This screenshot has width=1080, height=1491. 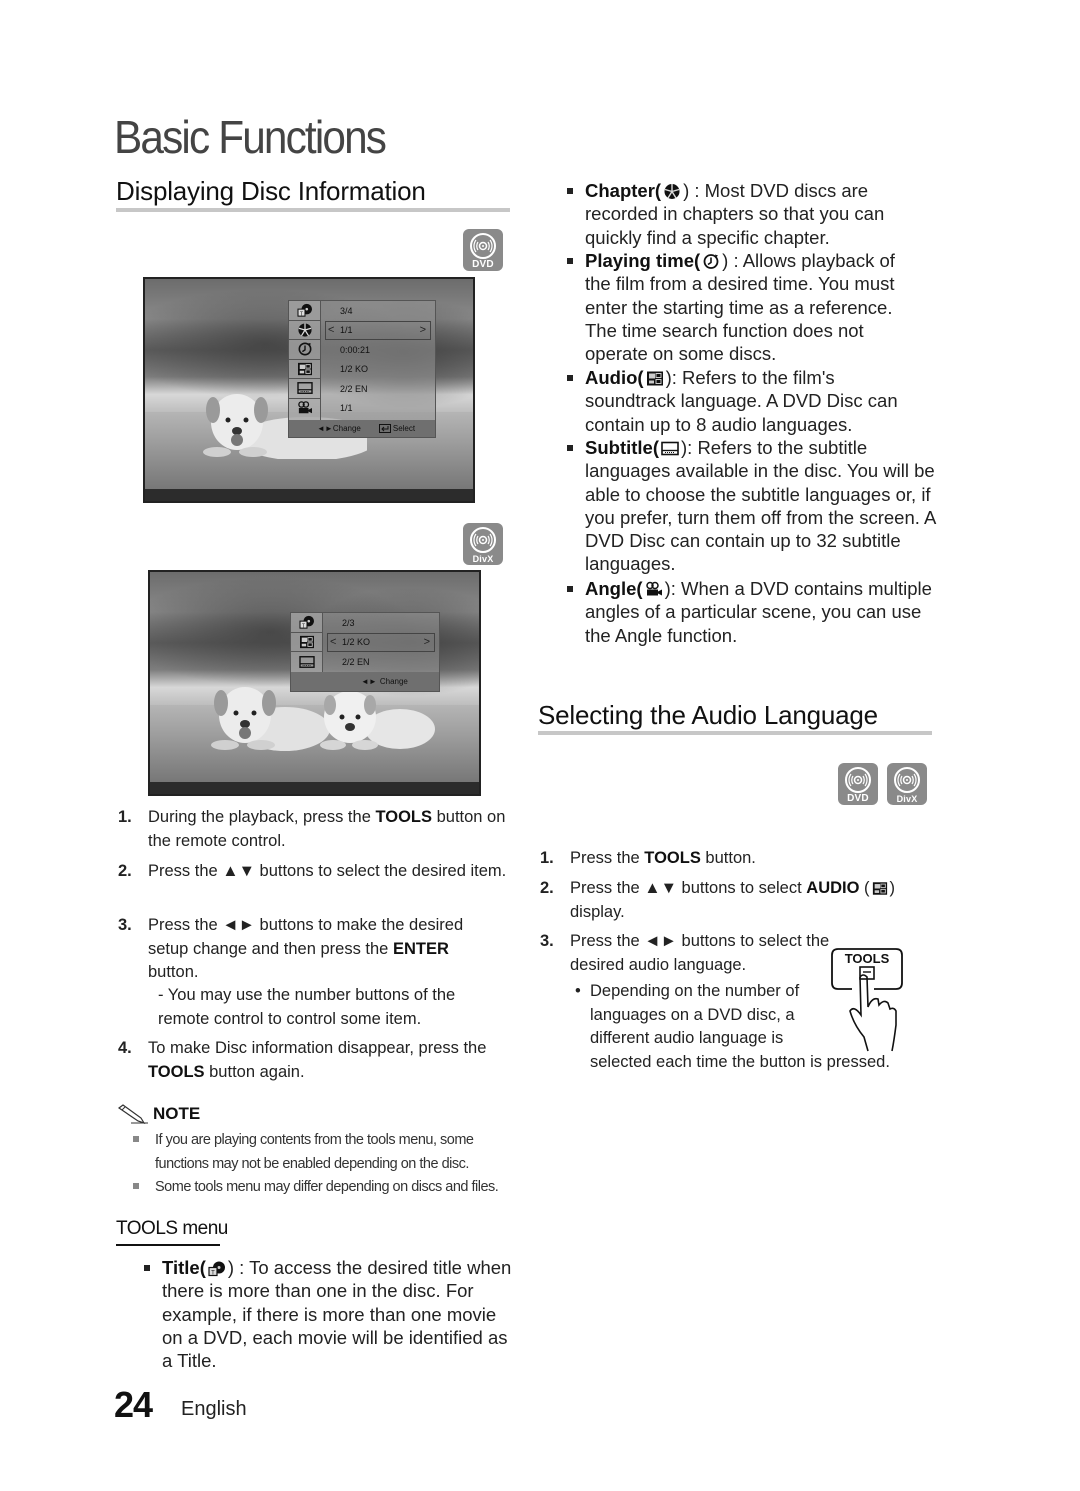 What do you see at coordinates (305, 388) in the screenshot?
I see `subtitle-icon` at bounding box center [305, 388].